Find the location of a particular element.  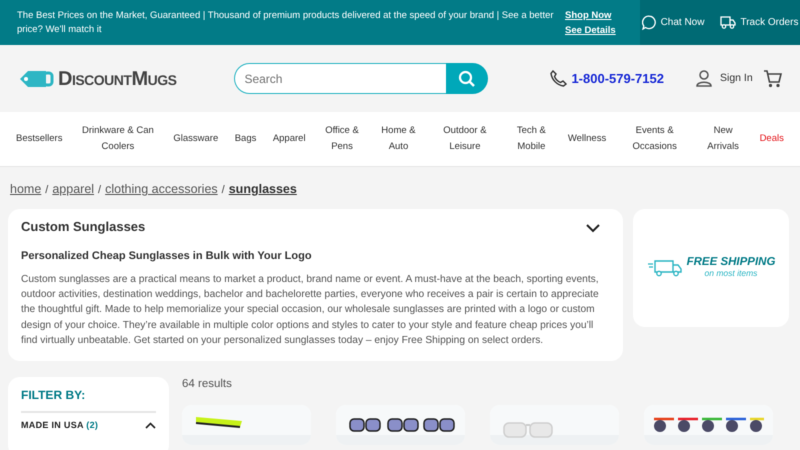

sign-in-link: Sign In is located at coordinates (736, 78).